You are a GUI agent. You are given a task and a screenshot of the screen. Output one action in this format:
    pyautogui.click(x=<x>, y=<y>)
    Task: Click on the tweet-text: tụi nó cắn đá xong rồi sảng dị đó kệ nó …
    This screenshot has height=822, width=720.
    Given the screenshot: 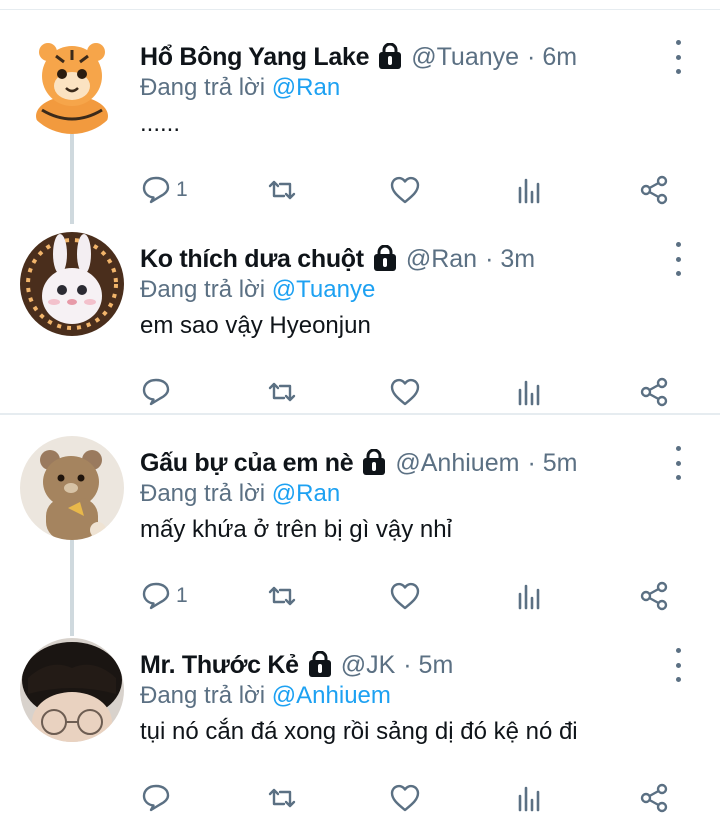 What is the action you would take?
    pyautogui.click(x=359, y=731)
    